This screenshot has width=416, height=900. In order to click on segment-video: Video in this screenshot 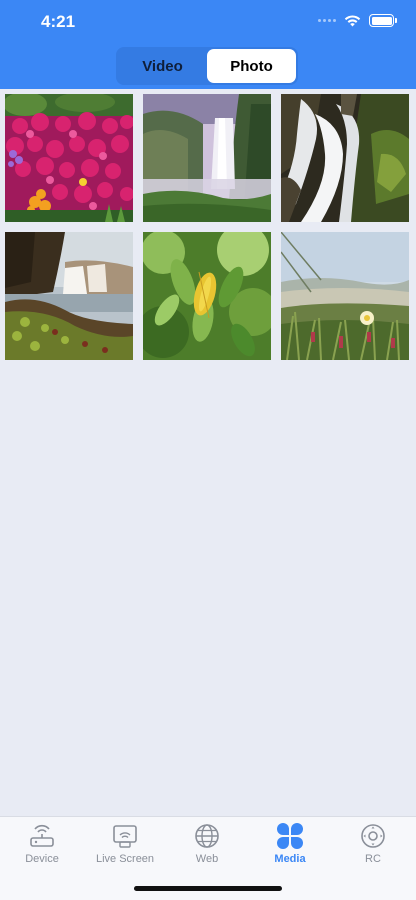, I will do `click(162, 66)`.